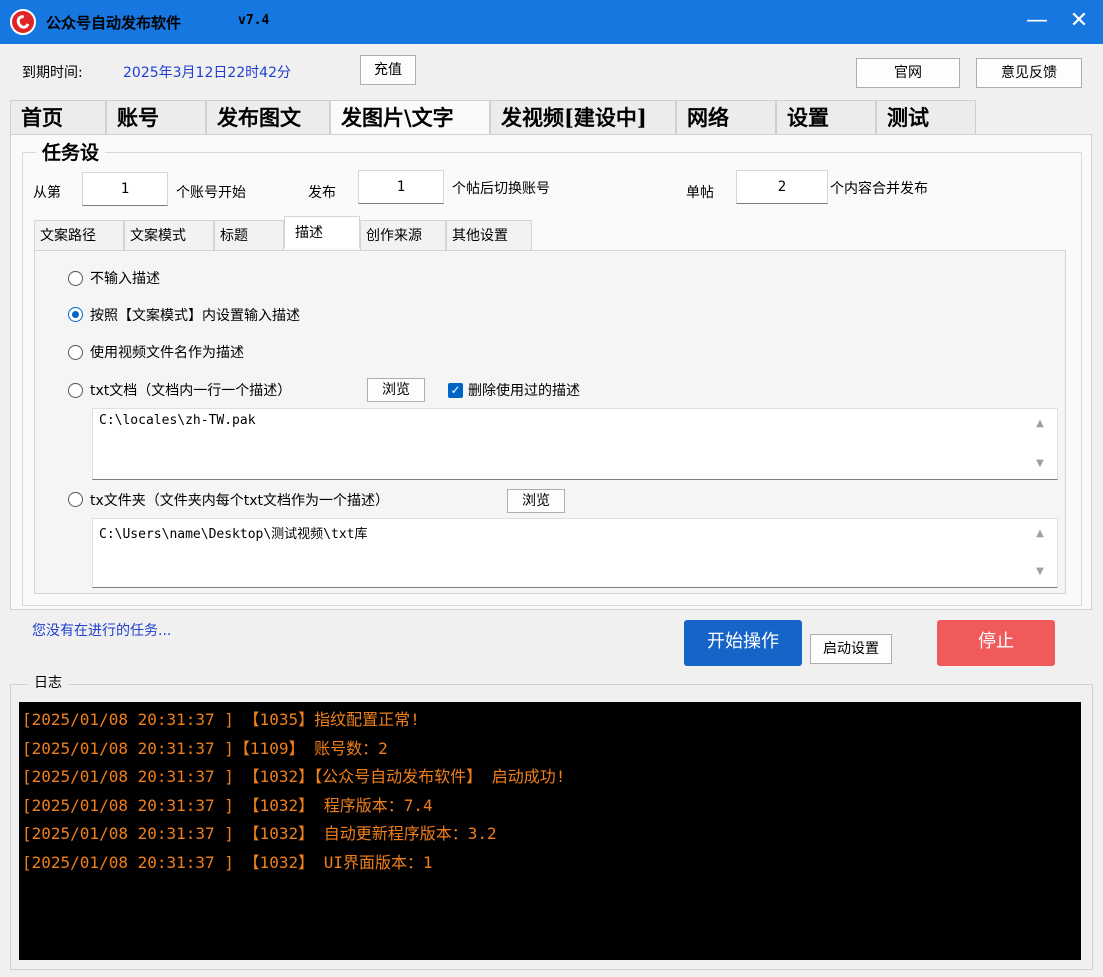 Image resolution: width=1103 pixels, height=977 pixels. Describe the element at coordinates (58, 117) in the screenshot. I see `tab-home: 首页` at that location.